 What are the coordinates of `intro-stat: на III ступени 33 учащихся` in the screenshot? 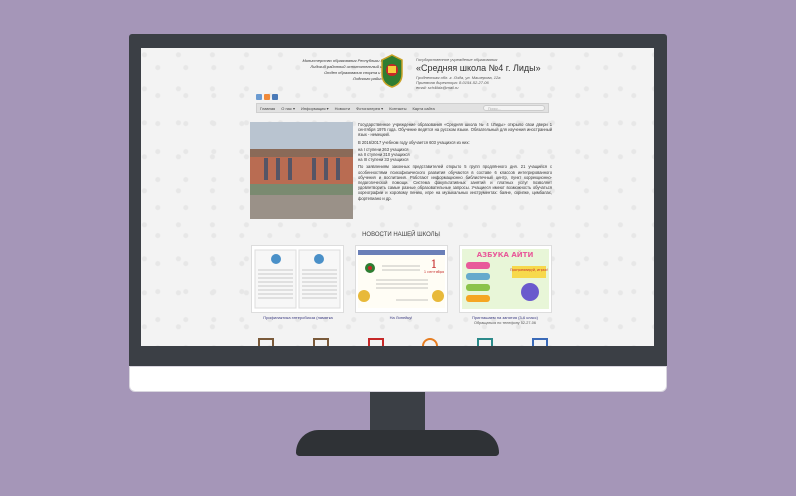 It's located at (383, 160).